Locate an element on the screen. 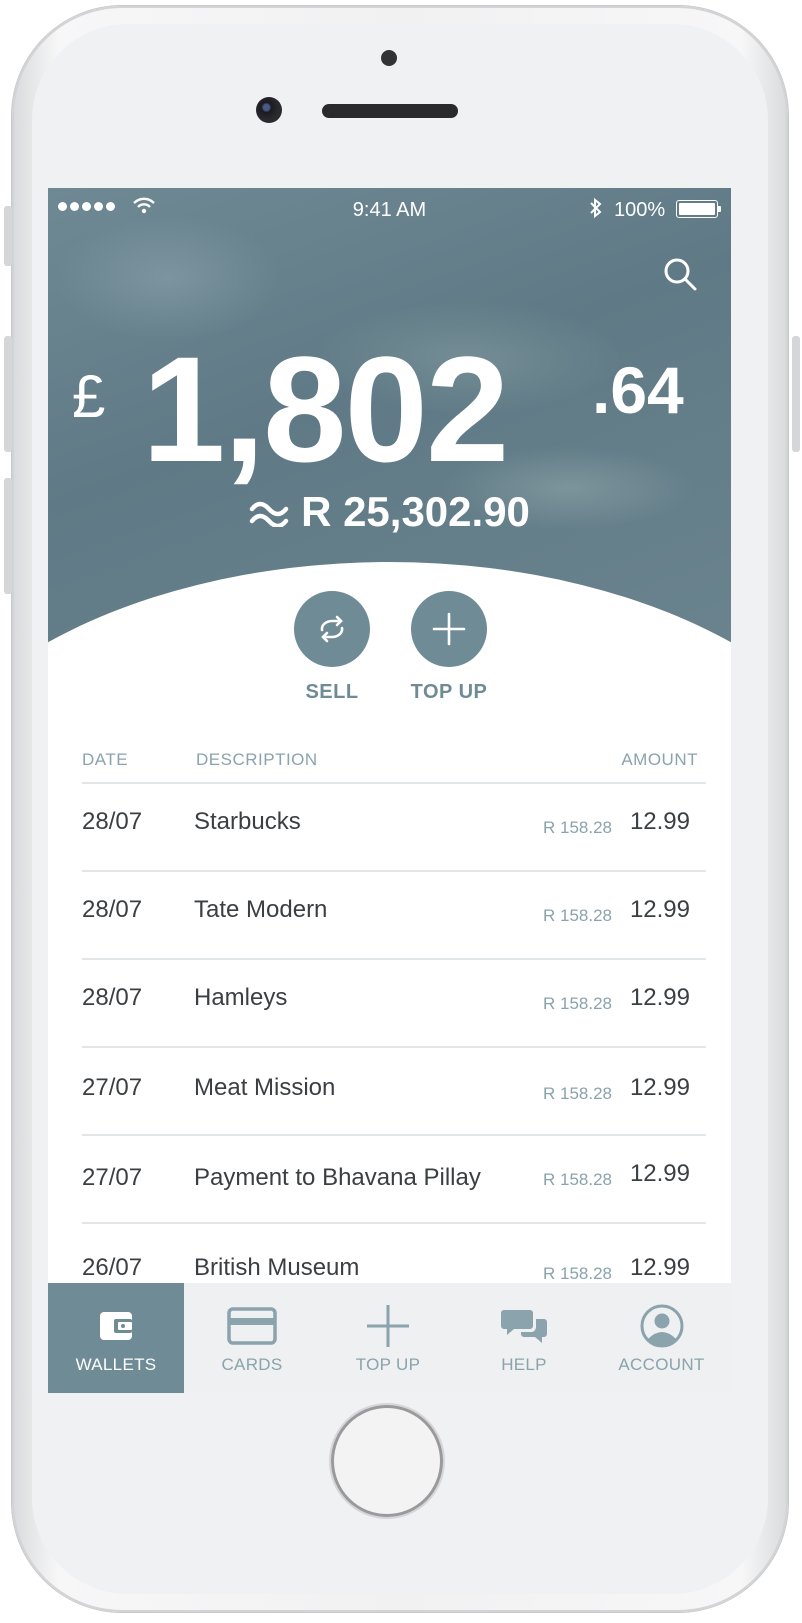 Image resolution: width=802 pixels, height=1623 pixels. sell-button: SELL is located at coordinates (332, 647).